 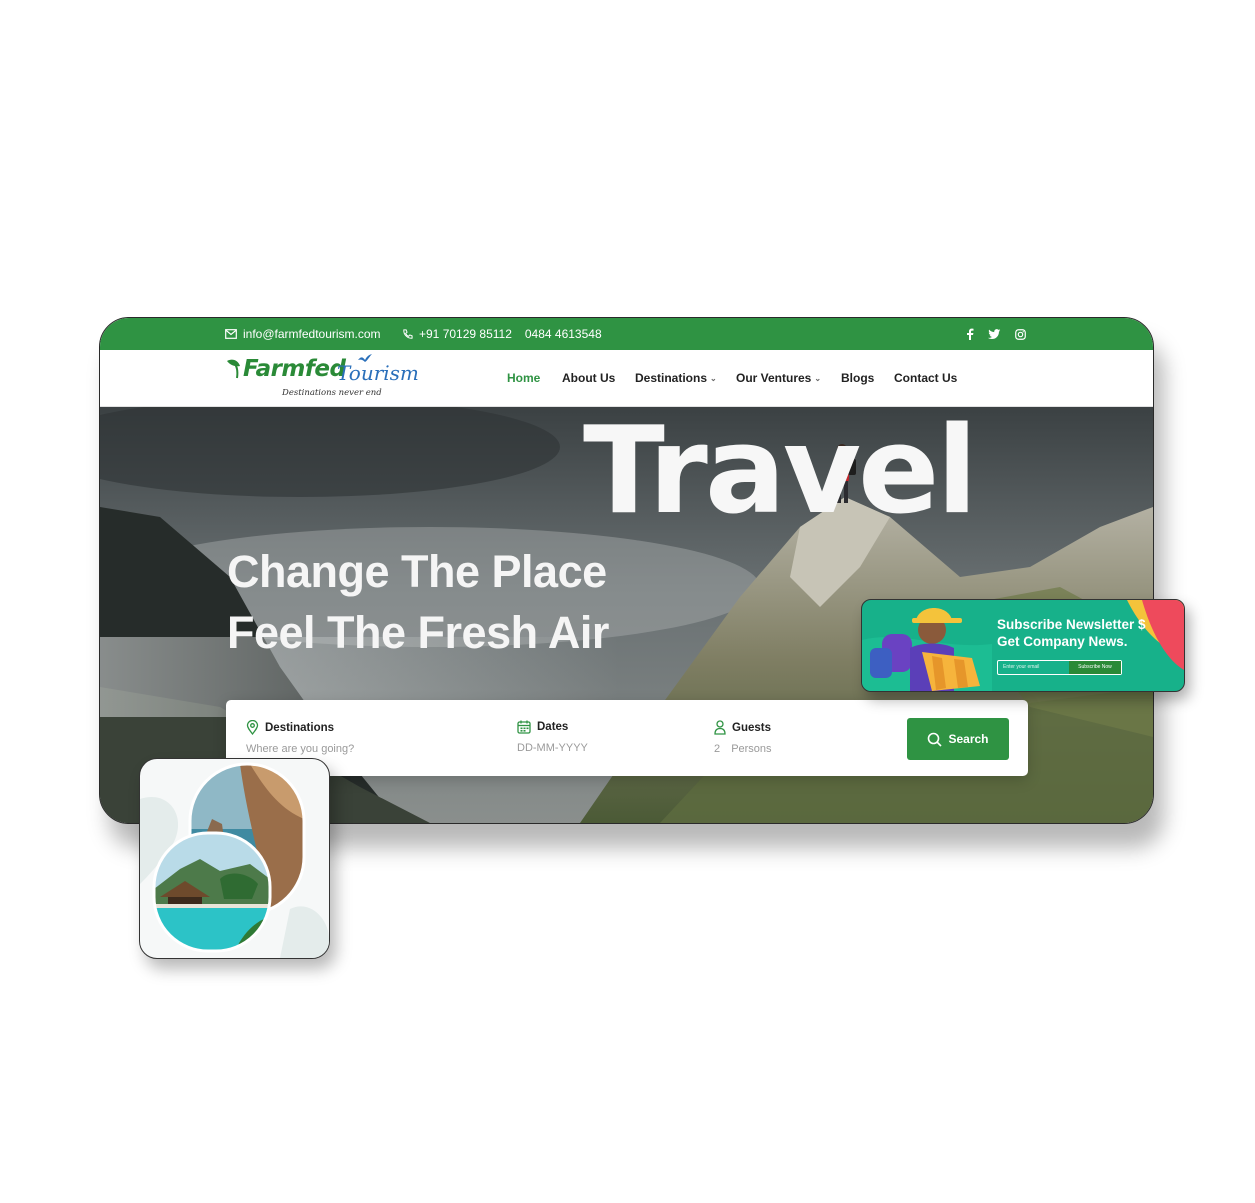 What do you see at coordinates (774, 378) in the screenshot?
I see `nav-ventures-label: Our Ventures` at bounding box center [774, 378].